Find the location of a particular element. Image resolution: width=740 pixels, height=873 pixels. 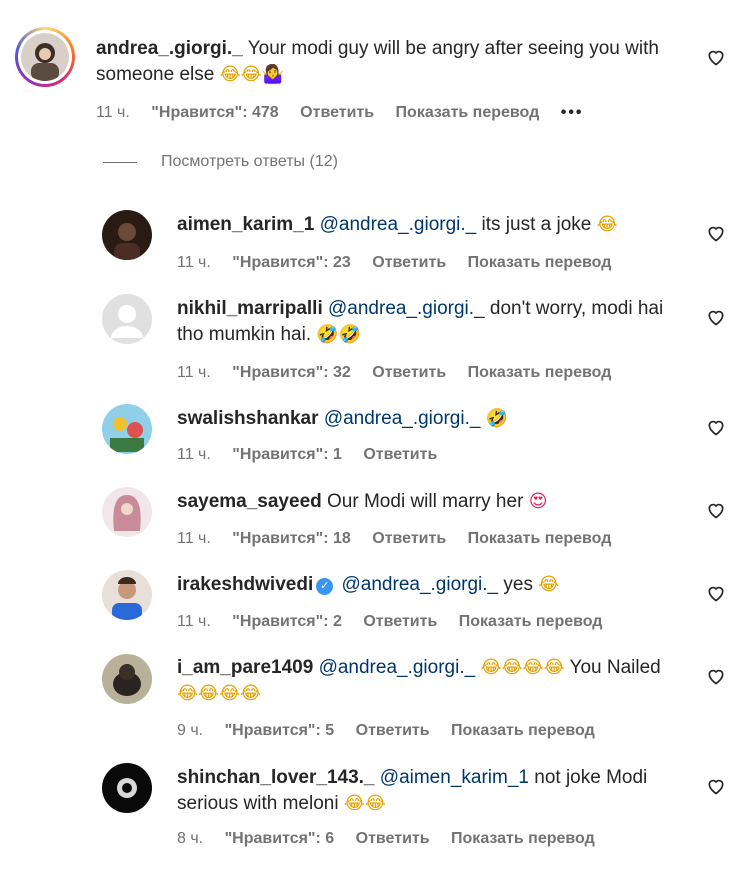

reply-emojis-leading: 😂😂😂😂 is located at coordinates (522, 667).